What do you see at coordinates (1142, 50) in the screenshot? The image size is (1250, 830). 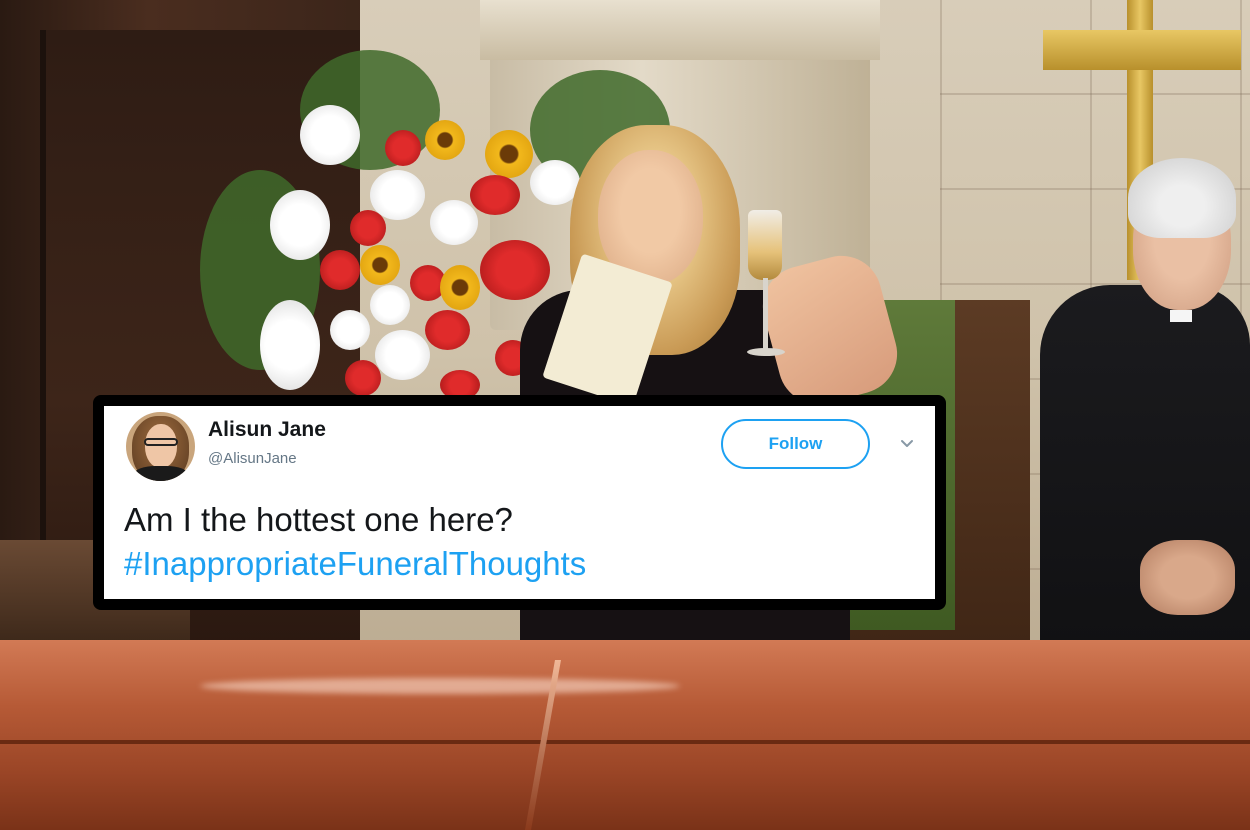 I see `cross-horizontal` at bounding box center [1142, 50].